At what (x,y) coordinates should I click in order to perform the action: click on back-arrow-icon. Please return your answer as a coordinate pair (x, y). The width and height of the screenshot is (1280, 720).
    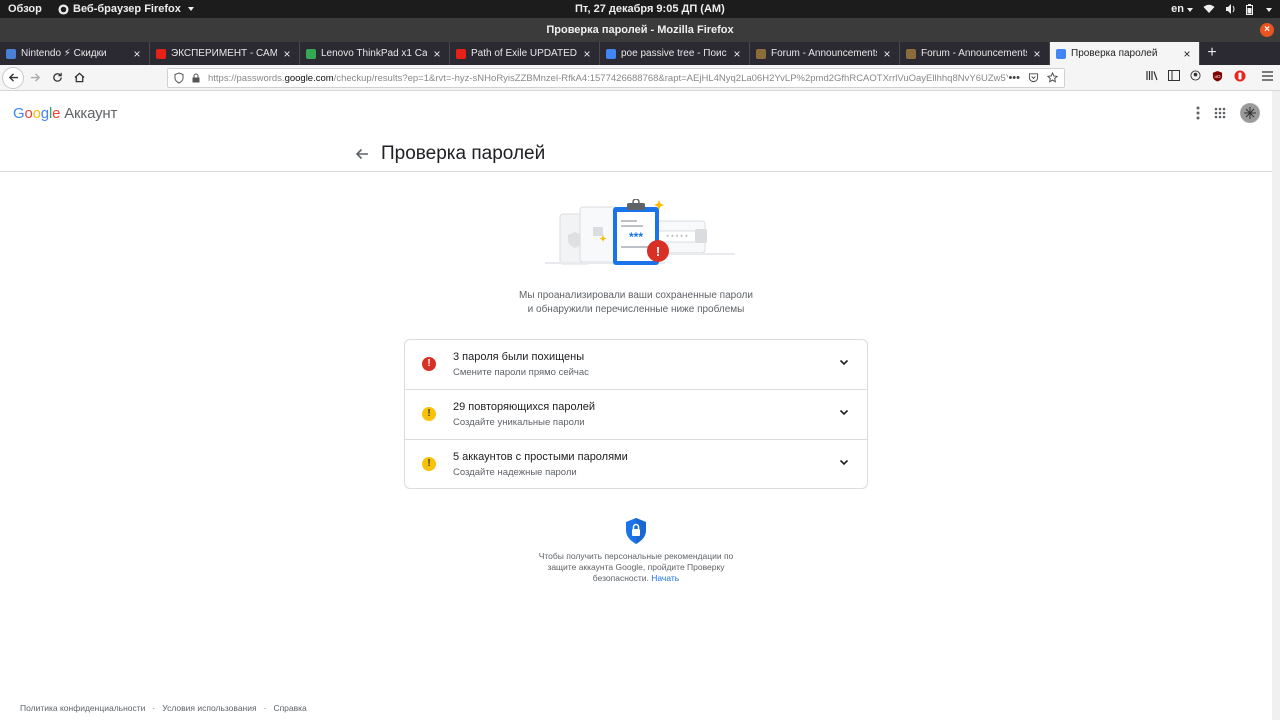
    Looking at the image, I should click on (362, 154).